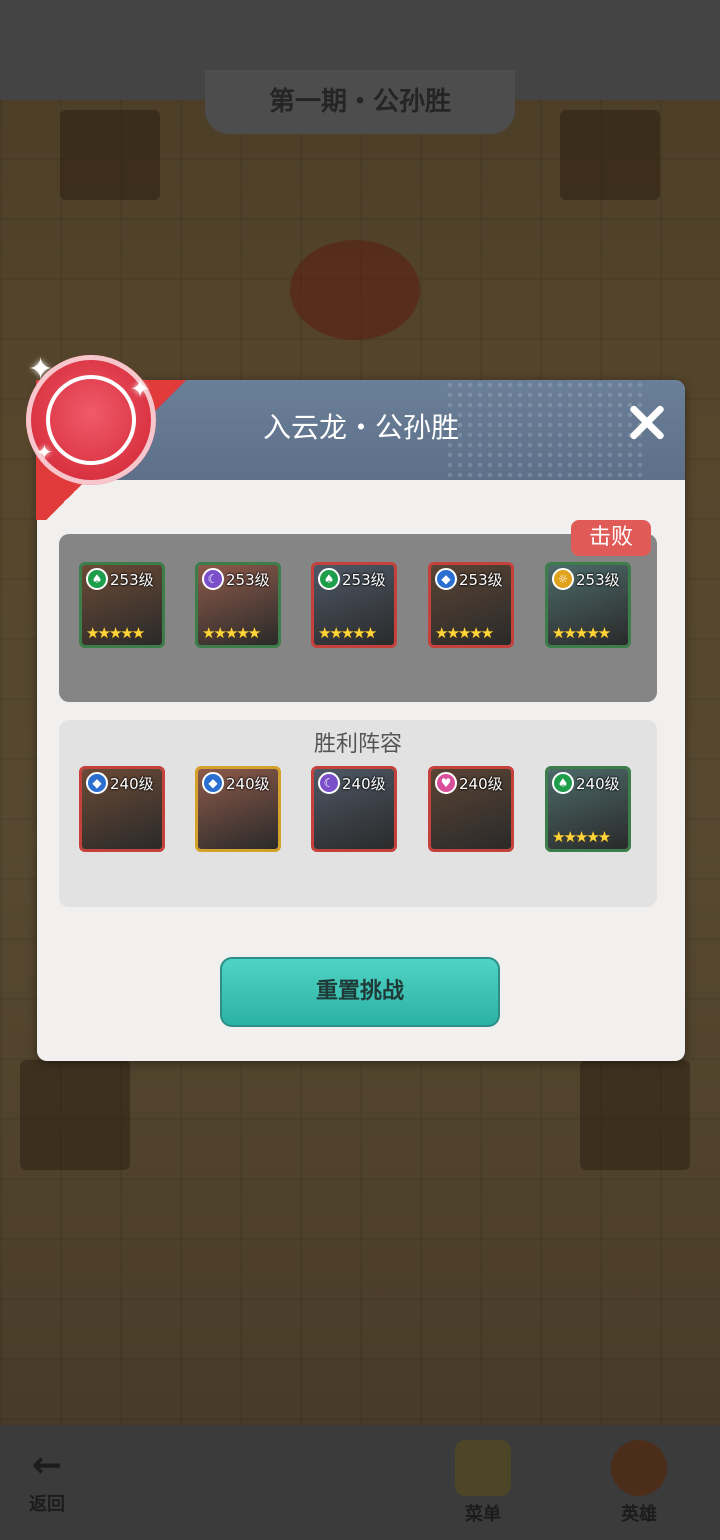  What do you see at coordinates (611, 538) in the screenshot?
I see `defeat-badge: 击败` at bounding box center [611, 538].